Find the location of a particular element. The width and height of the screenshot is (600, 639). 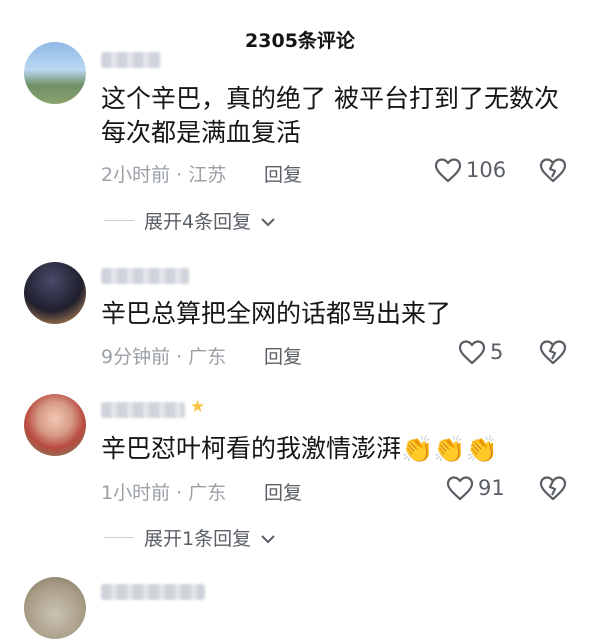

like-button: 106 is located at coordinates (470, 170).